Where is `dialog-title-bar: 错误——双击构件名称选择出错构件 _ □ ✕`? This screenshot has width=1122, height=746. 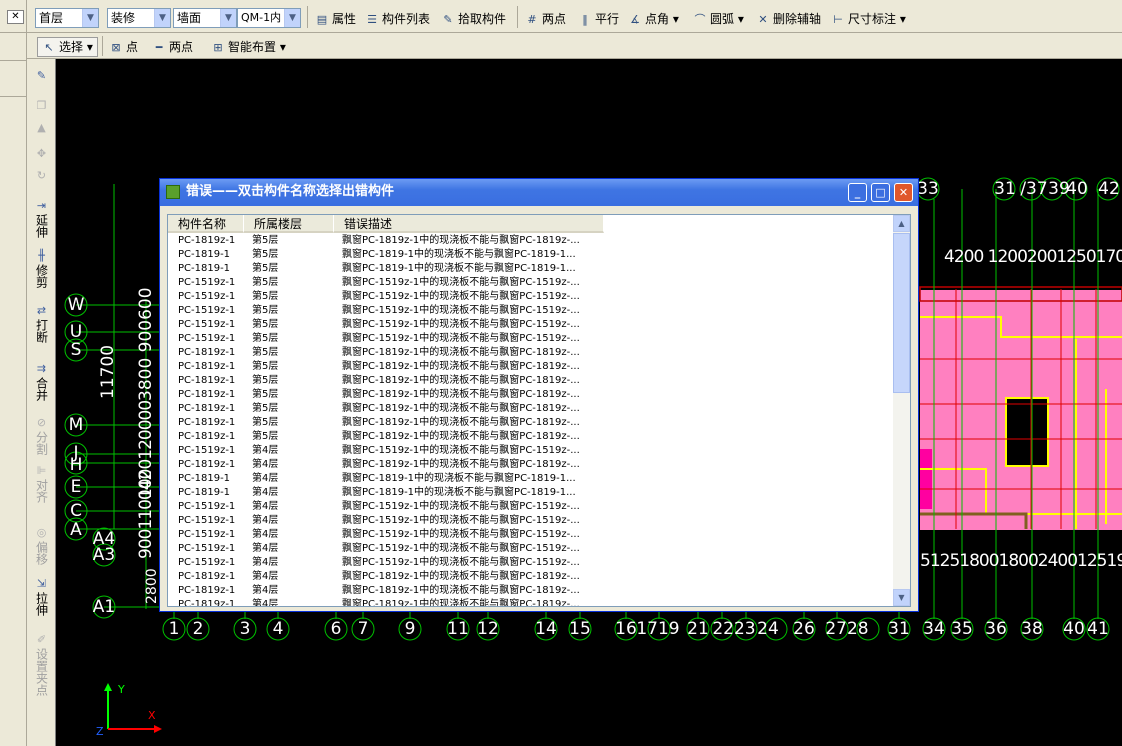
dialog-title-bar: 错误——双击构件名称选择出错构件 _ □ ✕ is located at coordinates (539, 192).